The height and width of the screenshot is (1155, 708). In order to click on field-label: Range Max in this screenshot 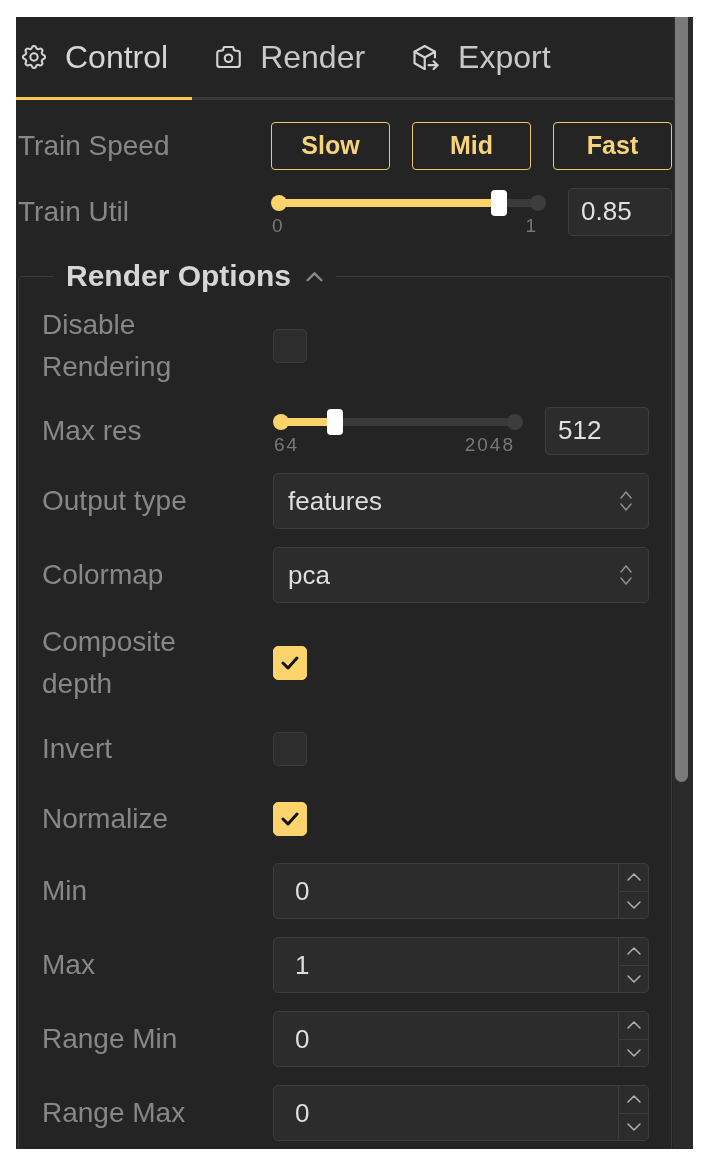, I will do `click(114, 1113)`.